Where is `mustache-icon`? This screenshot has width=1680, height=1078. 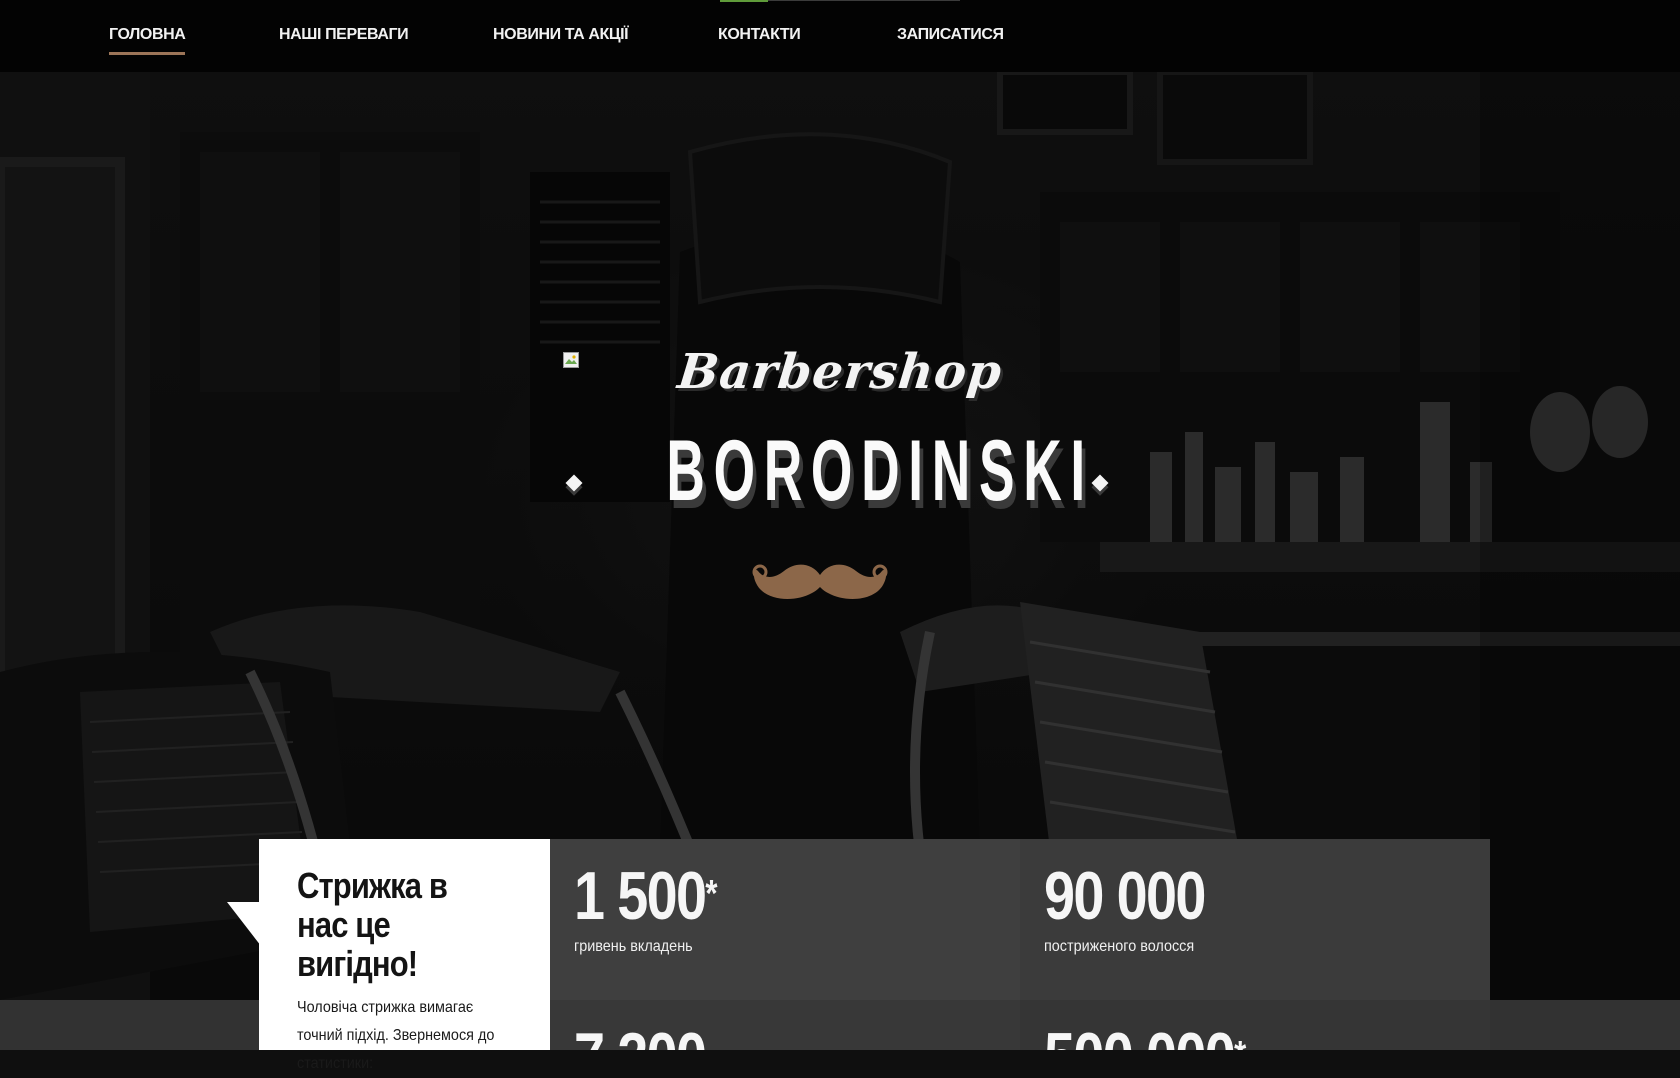
mustache-icon is located at coordinates (820, 581).